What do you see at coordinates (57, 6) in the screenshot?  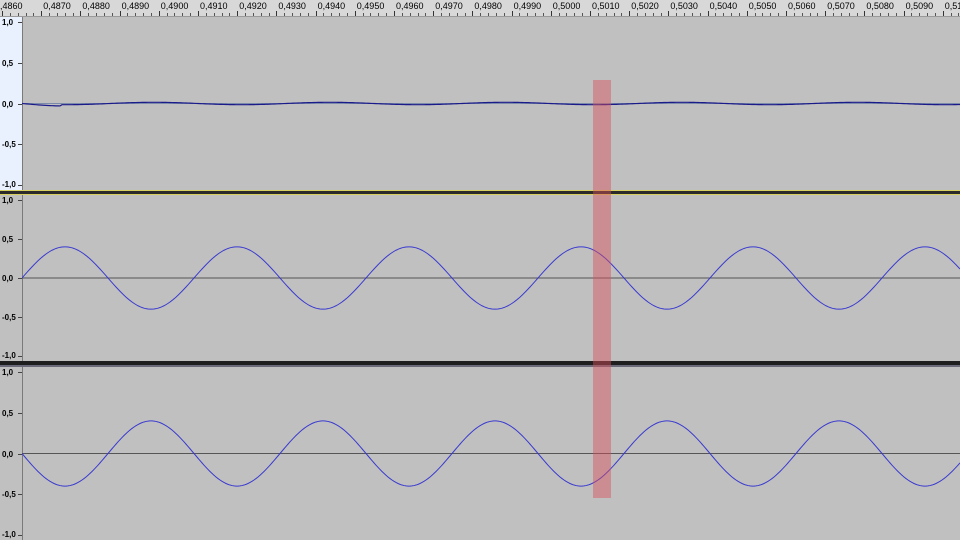 I see `ruler-label: 0,4870` at bounding box center [57, 6].